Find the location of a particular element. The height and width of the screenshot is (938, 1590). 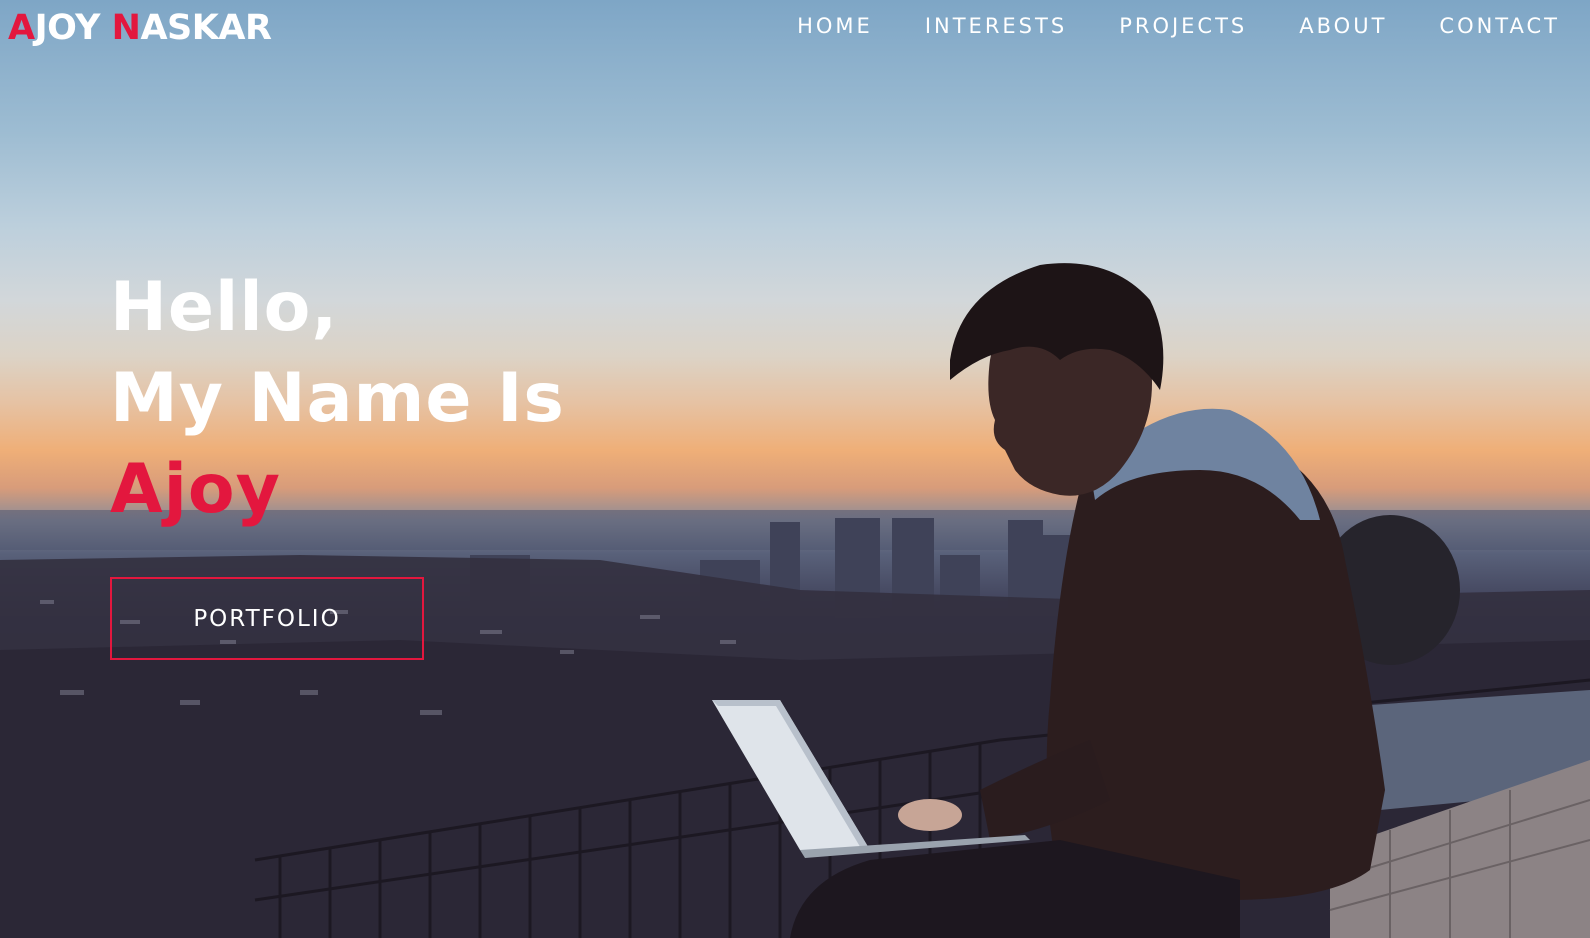

hero-name: Ajoy is located at coordinates (195, 489).